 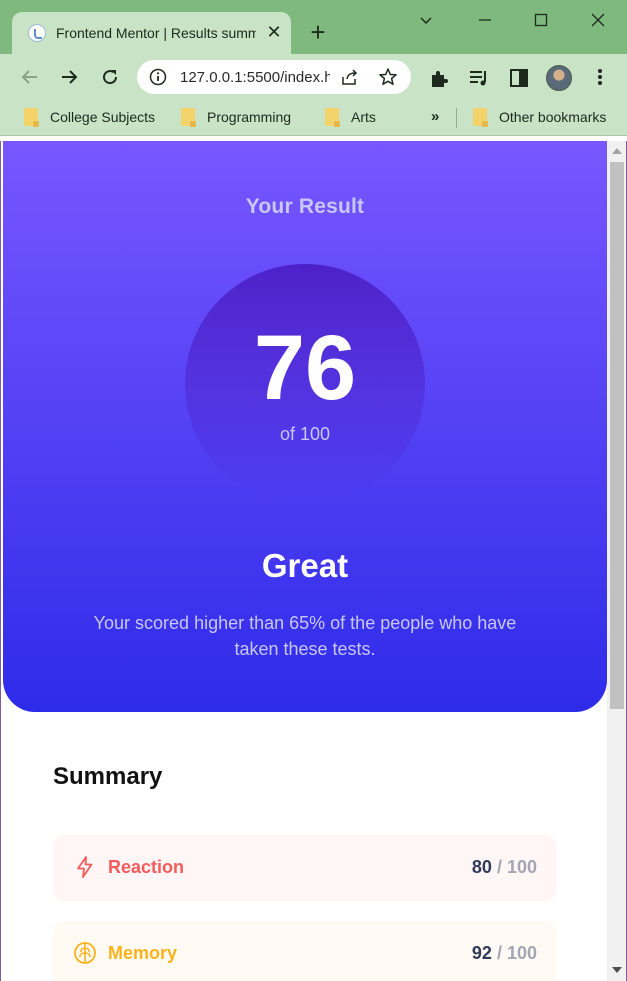 I want to click on media-queue-icon, so click(x=479, y=78).